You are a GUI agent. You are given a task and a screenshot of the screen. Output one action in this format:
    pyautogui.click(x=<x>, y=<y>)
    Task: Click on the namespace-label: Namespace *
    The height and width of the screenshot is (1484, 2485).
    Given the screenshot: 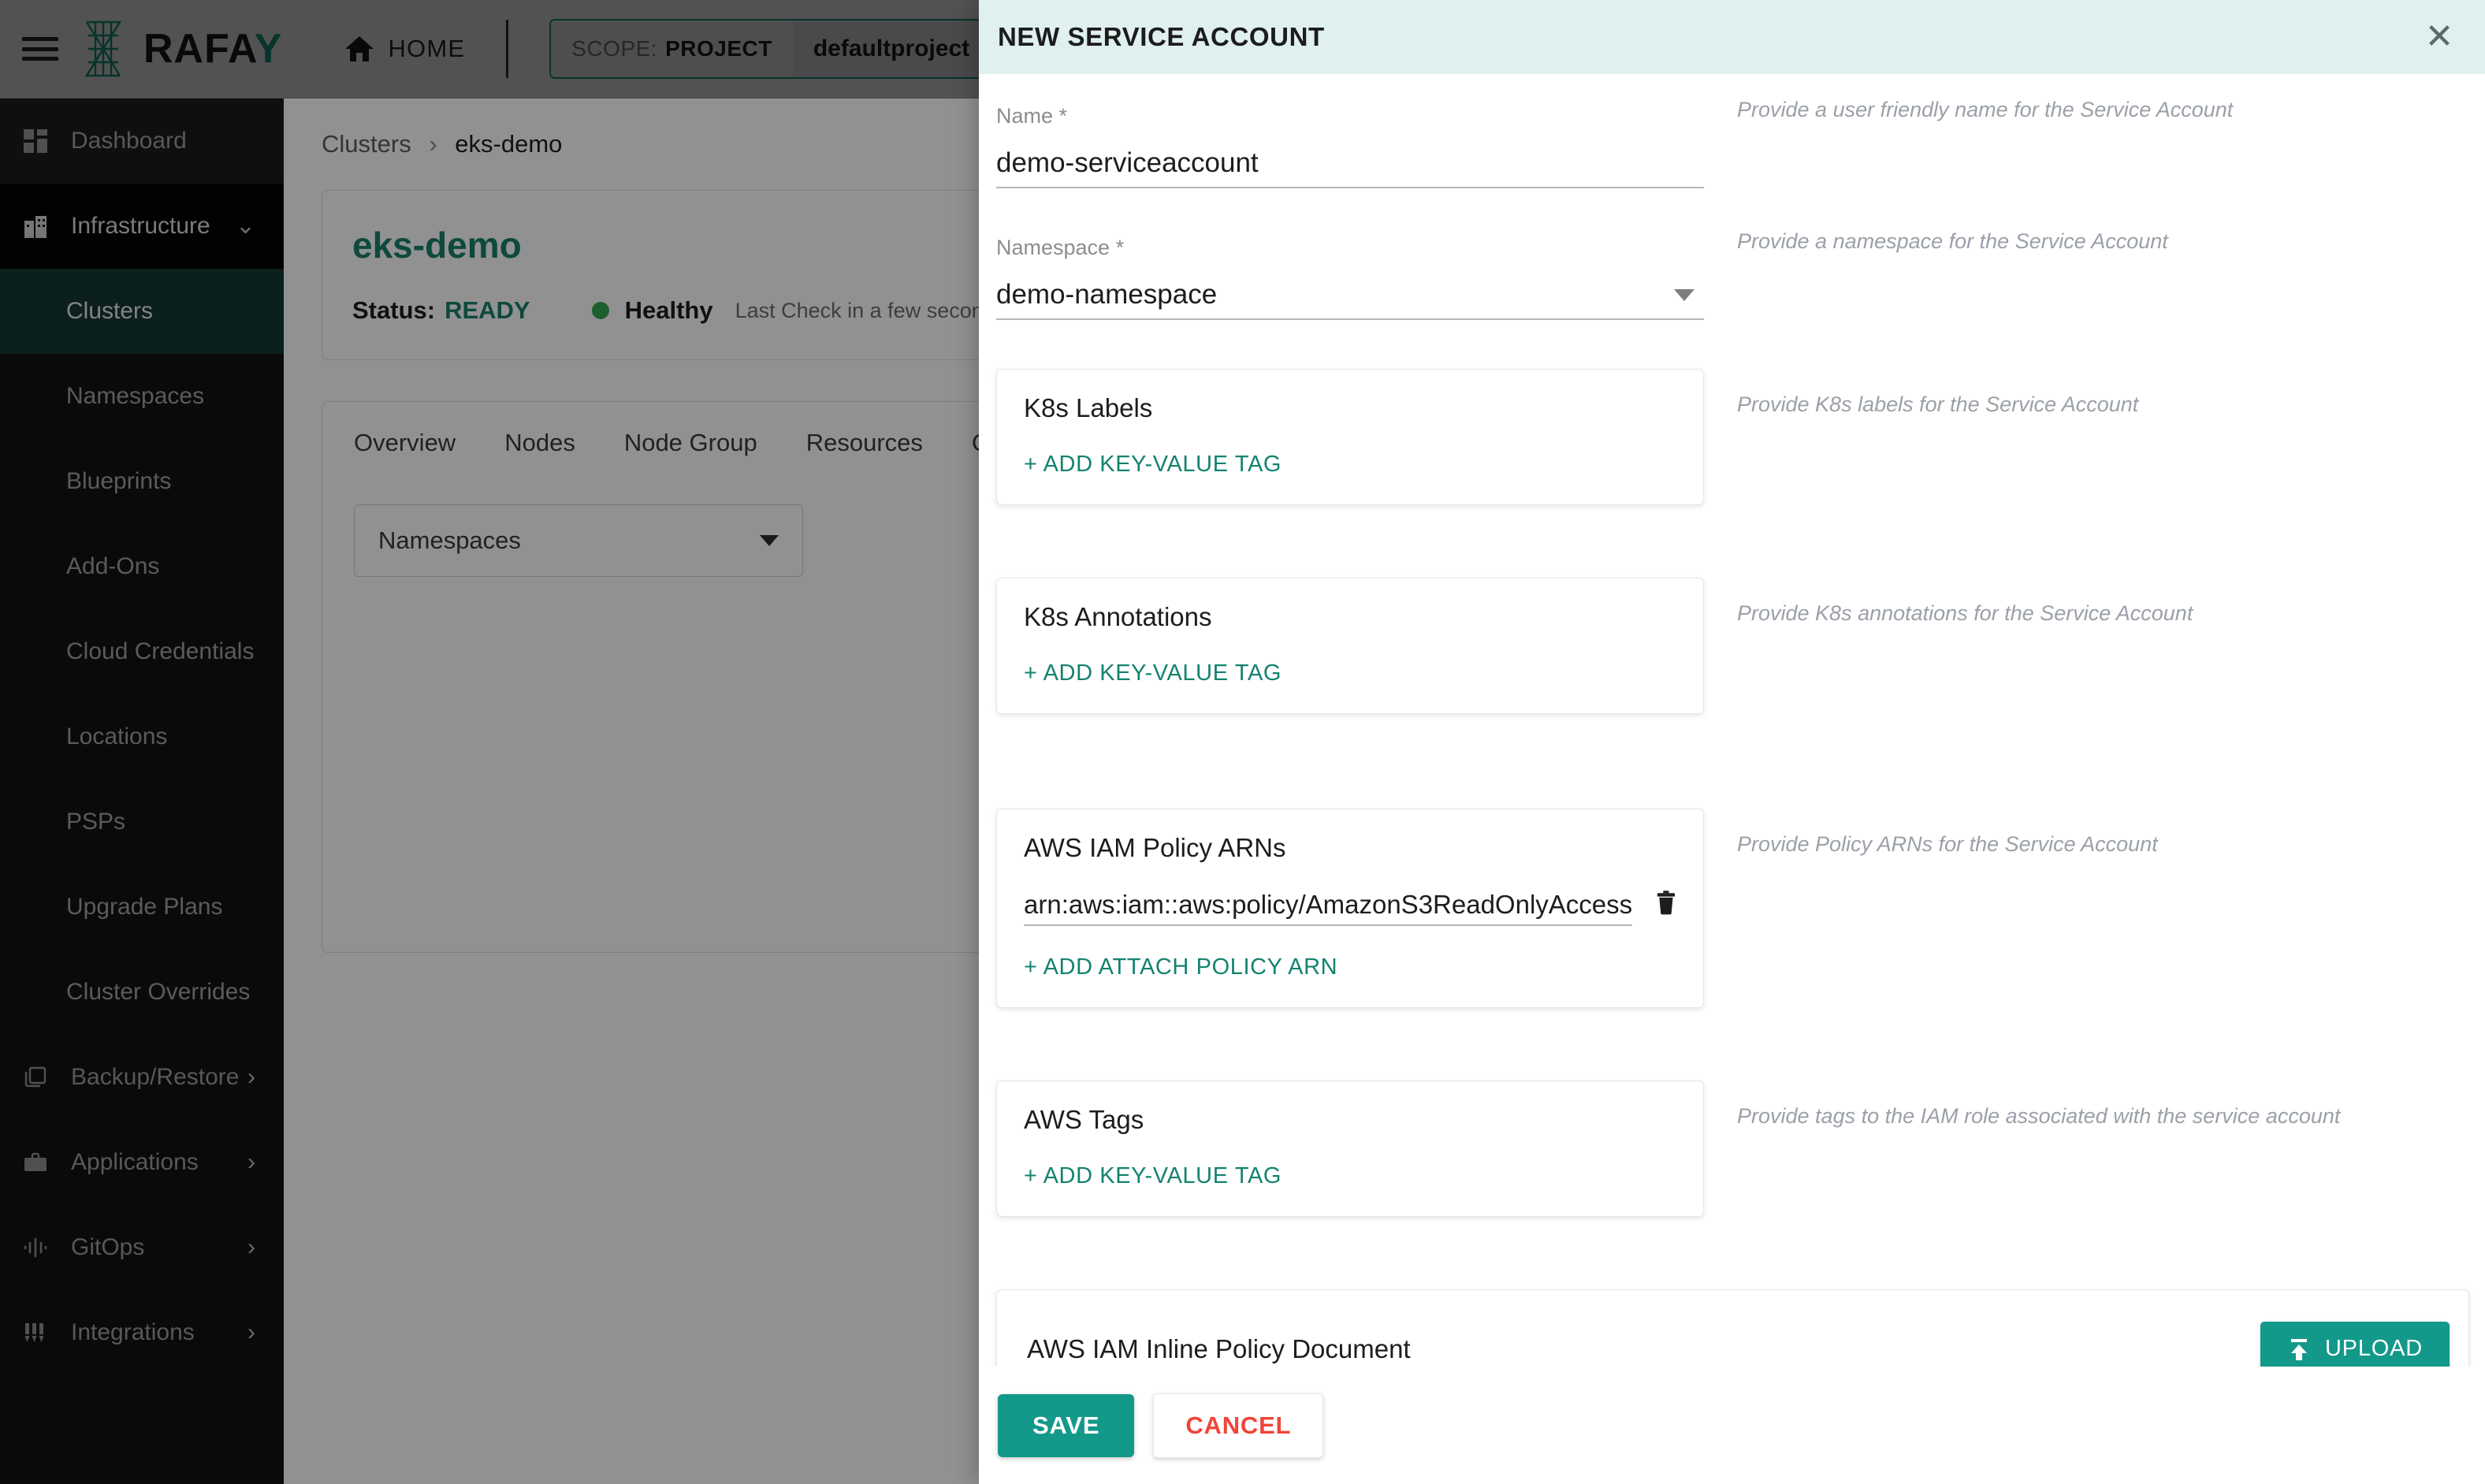 What is the action you would take?
    pyautogui.click(x=1060, y=247)
    